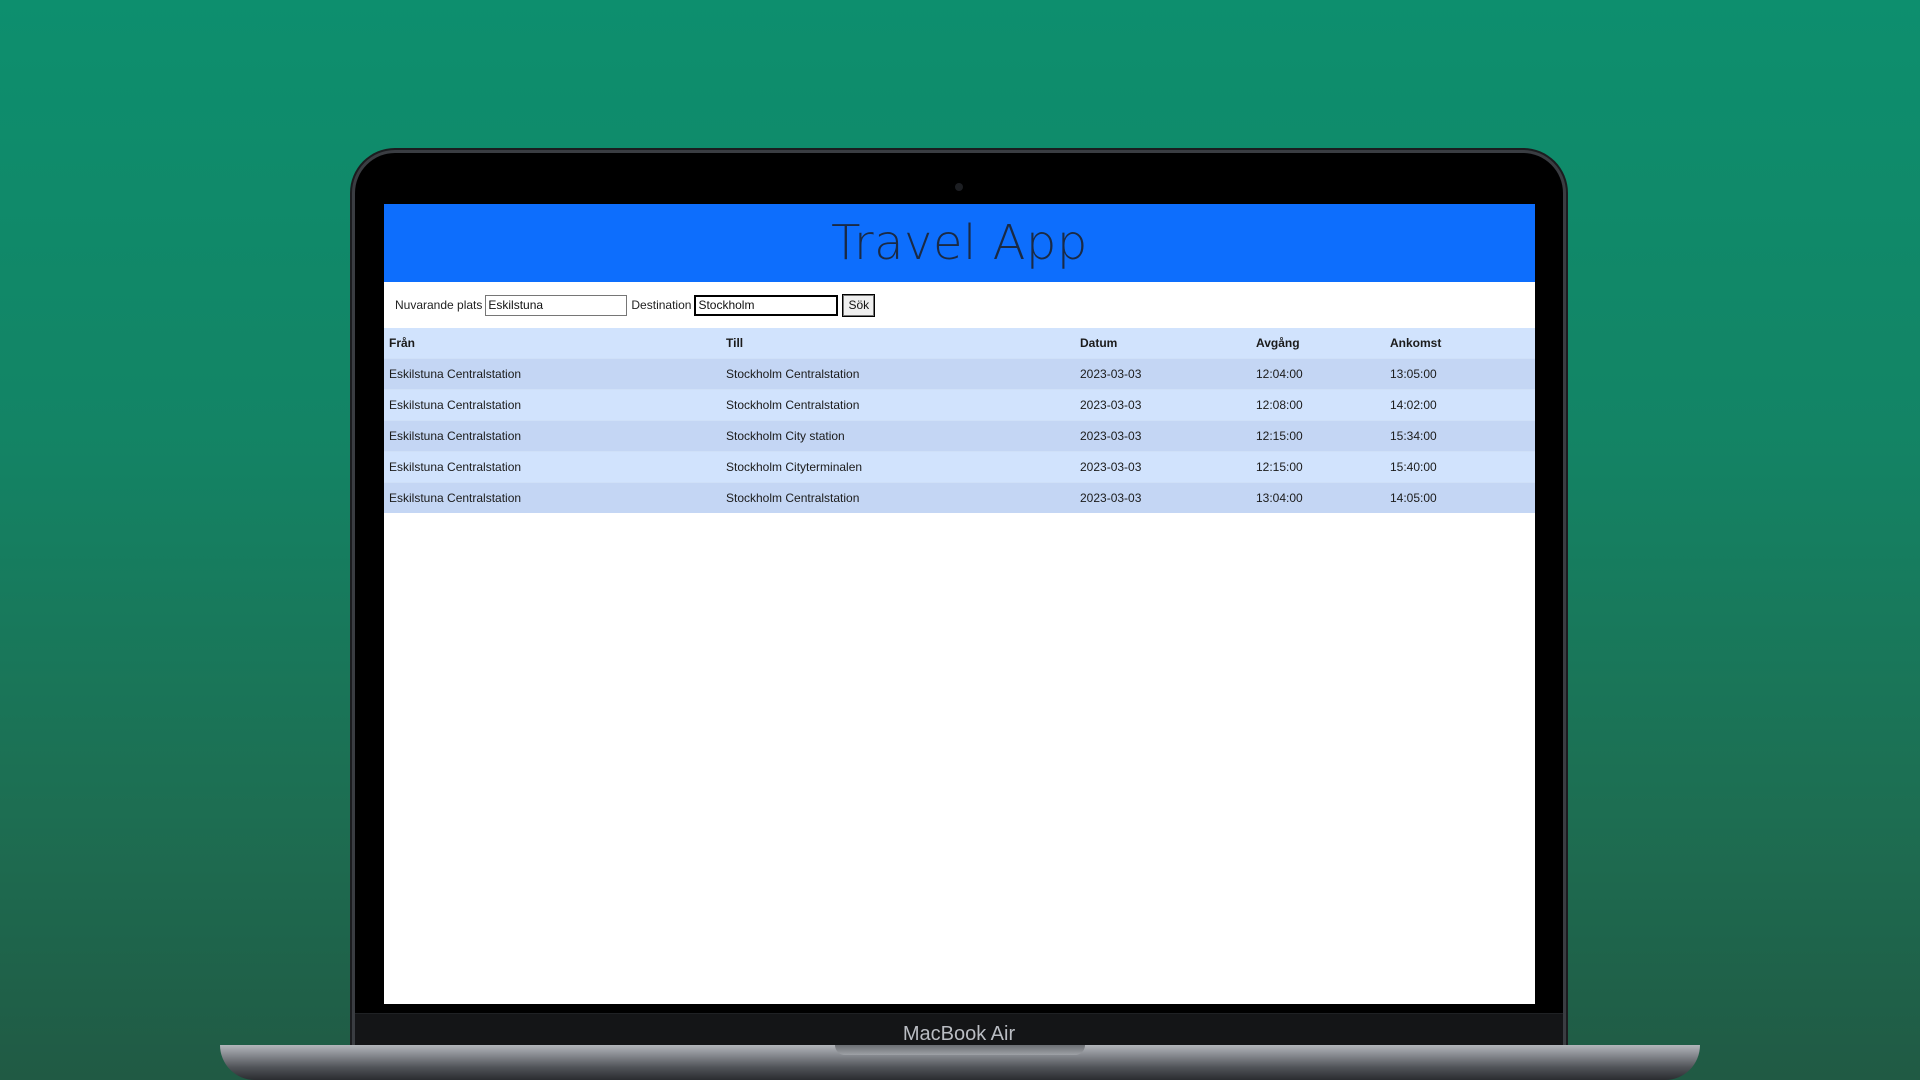 This screenshot has height=1080, width=1920. Describe the element at coordinates (1318, 497) in the screenshot. I see `cell-departure: 13:04:00` at that location.